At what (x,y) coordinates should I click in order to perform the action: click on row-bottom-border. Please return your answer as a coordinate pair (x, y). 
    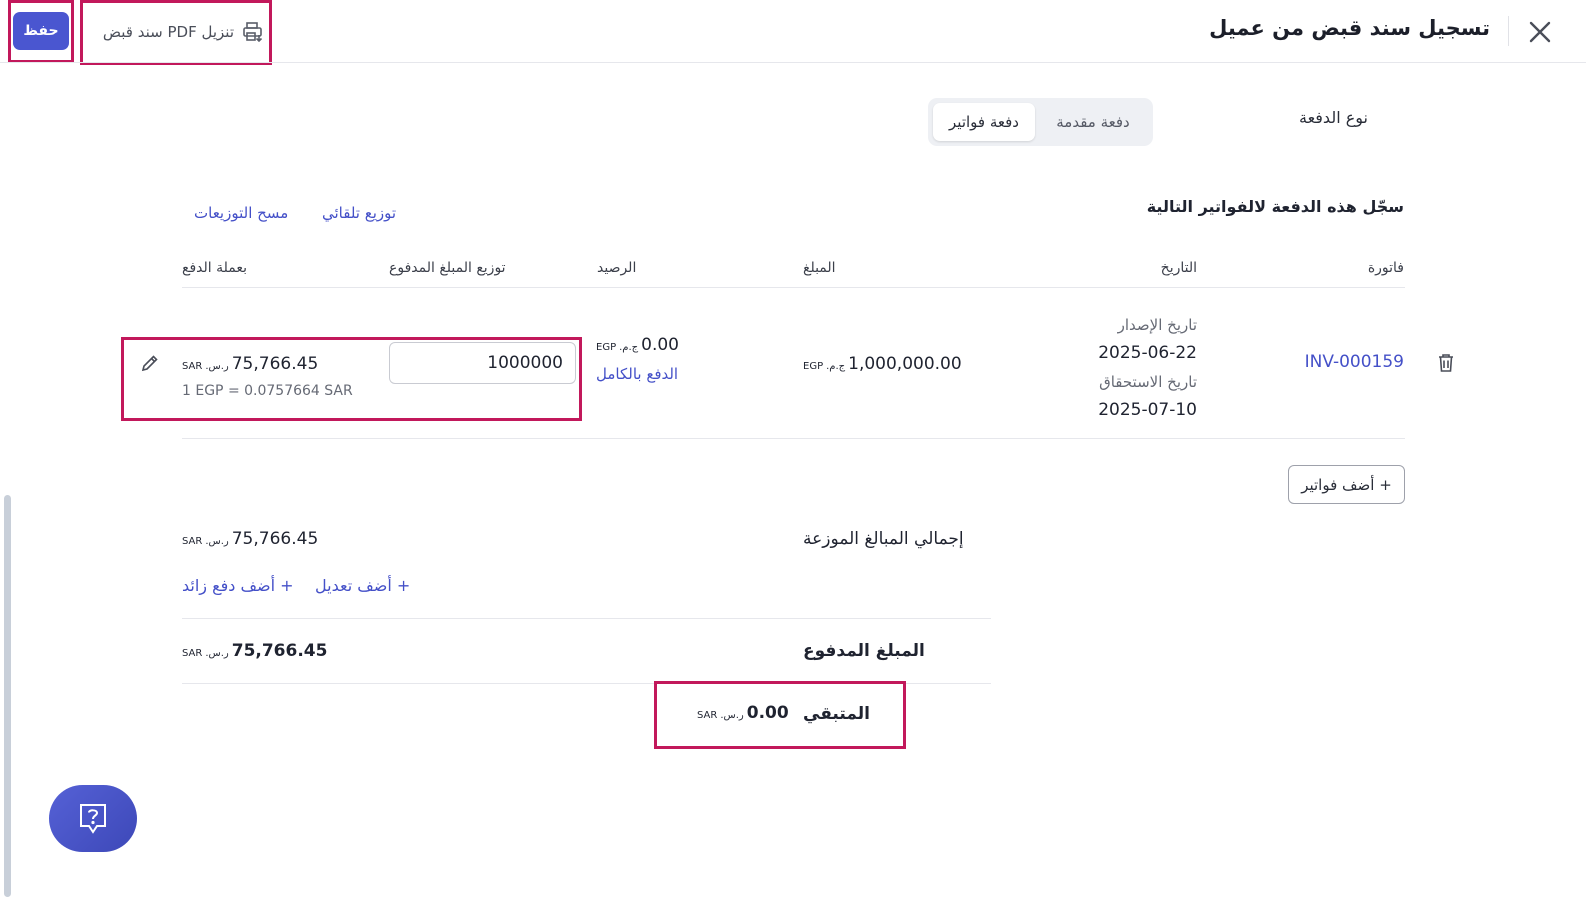
    Looking at the image, I should click on (793, 438).